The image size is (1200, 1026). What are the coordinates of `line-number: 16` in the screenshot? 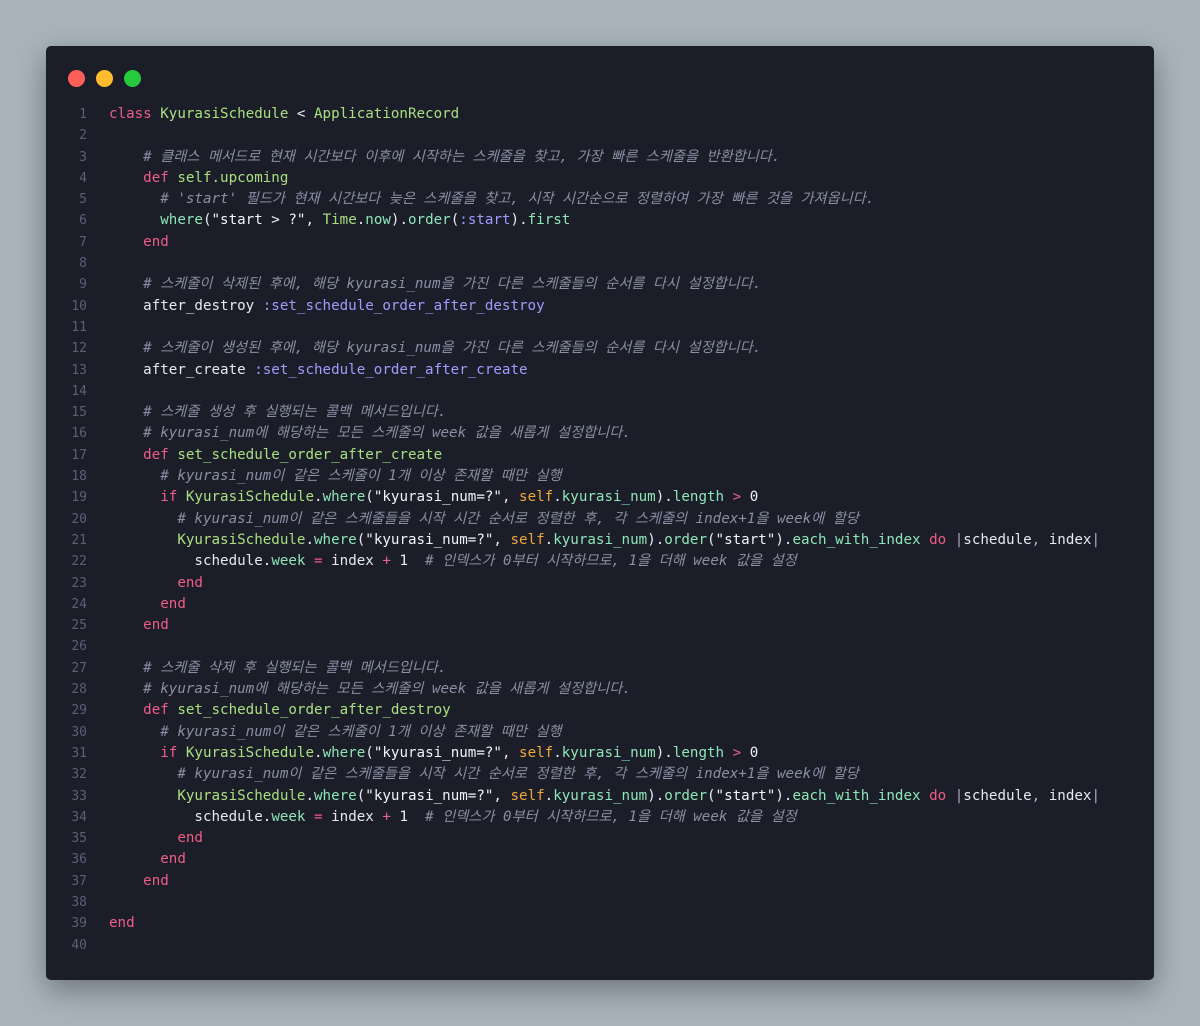 It's located at (79, 434).